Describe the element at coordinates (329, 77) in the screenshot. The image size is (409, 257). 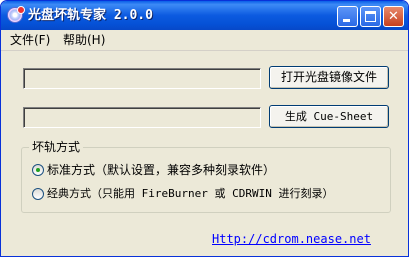
I see `open-image-button: 打开光盘镜像文件` at that location.